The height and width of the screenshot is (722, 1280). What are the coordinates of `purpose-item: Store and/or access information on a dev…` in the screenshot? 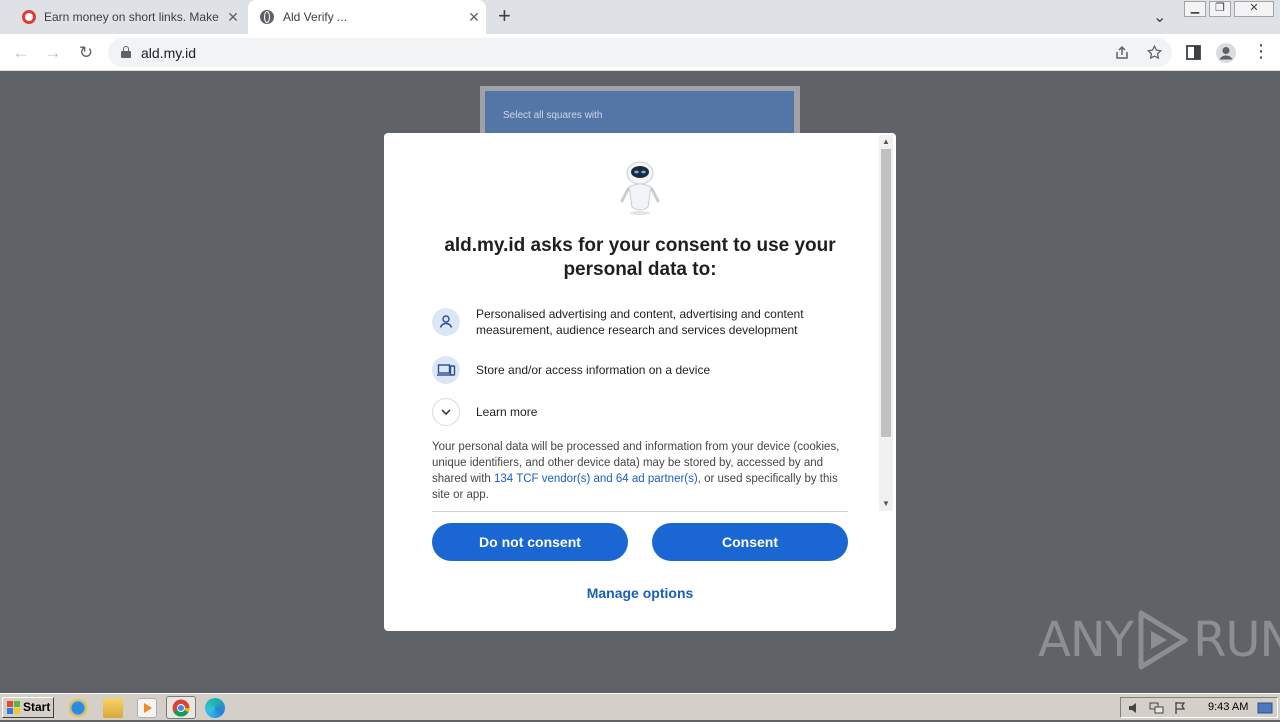 It's located at (571, 370).